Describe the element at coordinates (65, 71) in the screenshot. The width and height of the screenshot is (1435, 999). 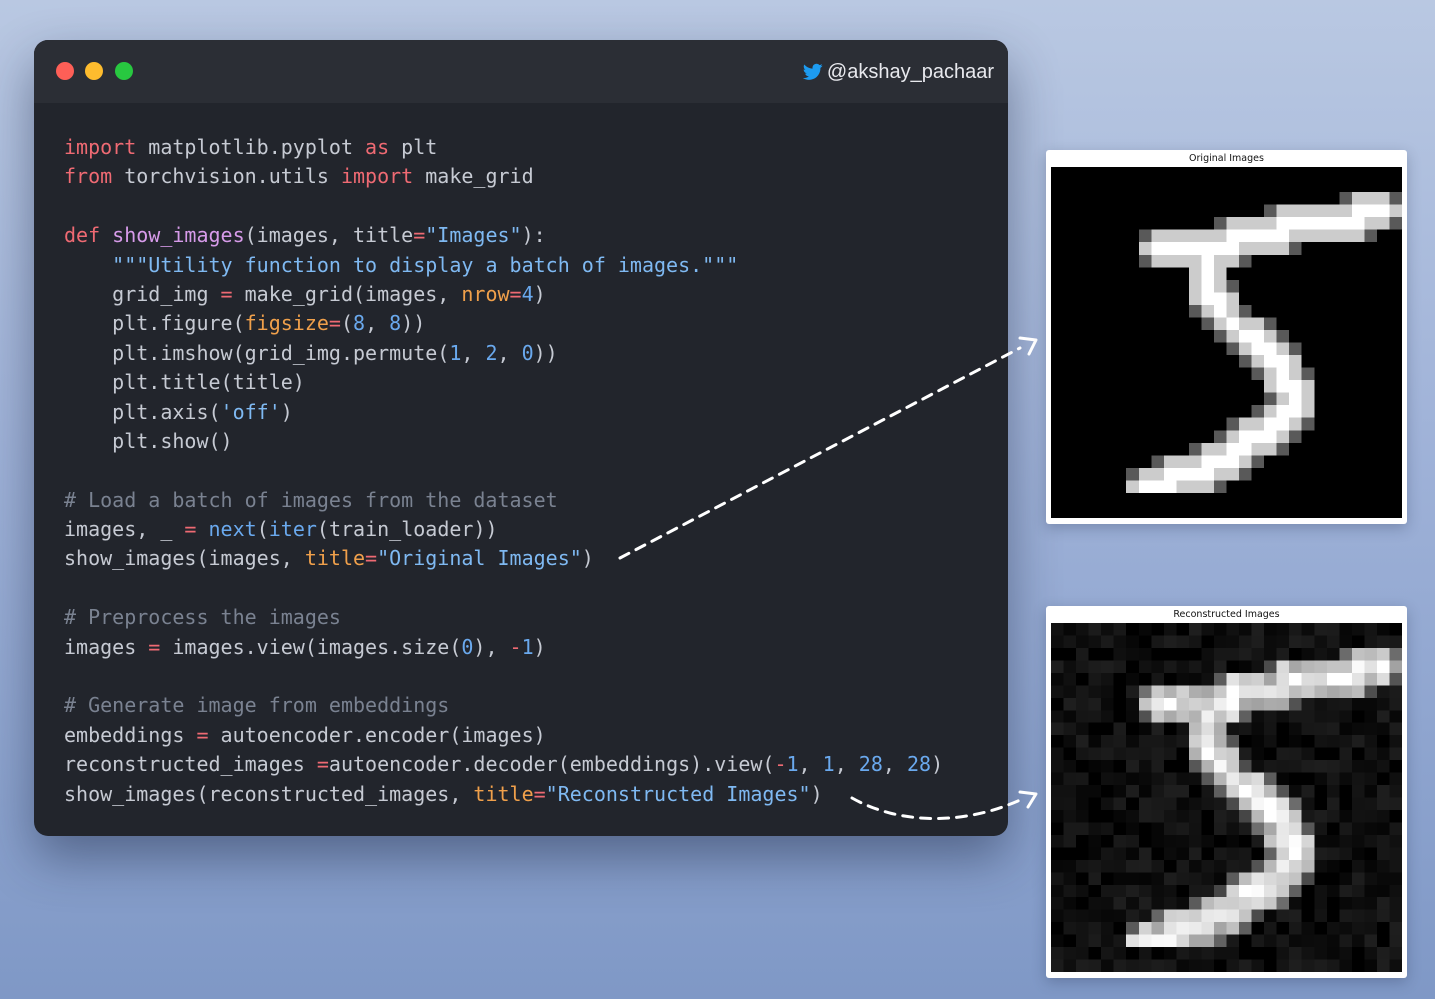
I see `close-dot` at that location.